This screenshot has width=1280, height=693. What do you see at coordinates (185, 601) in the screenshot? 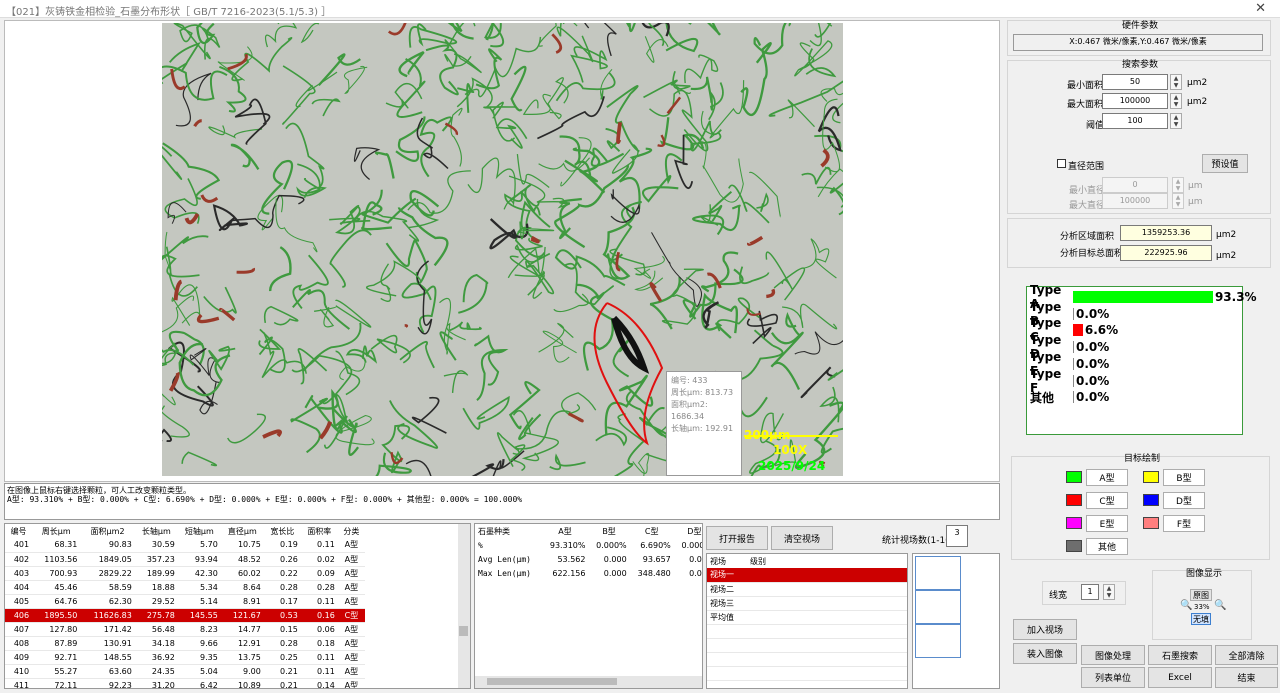
I see `table-row: 405 64.76 62.30 29.52 5.14 8.91 0.17 0.11 A型` at bounding box center [185, 601].